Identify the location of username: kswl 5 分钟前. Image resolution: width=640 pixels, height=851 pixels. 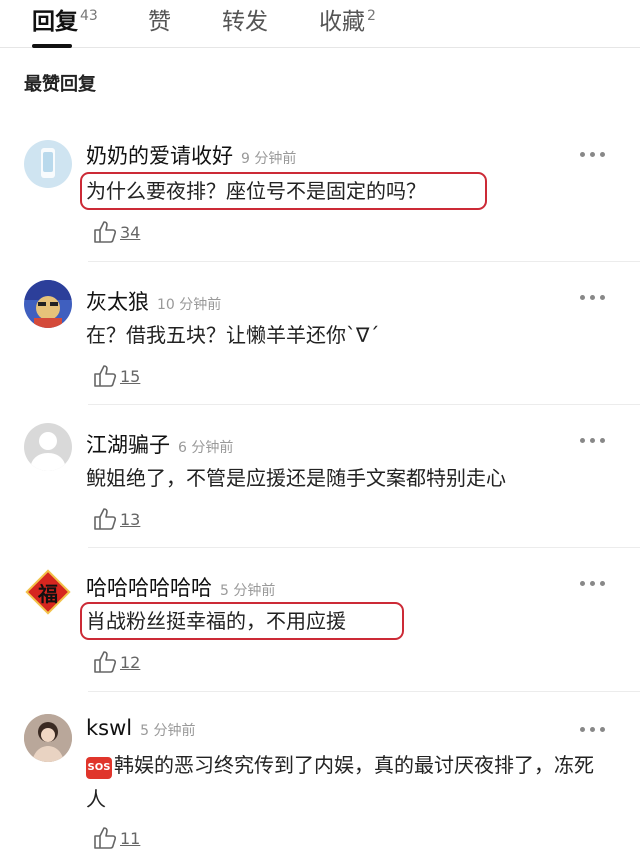
(140, 728).